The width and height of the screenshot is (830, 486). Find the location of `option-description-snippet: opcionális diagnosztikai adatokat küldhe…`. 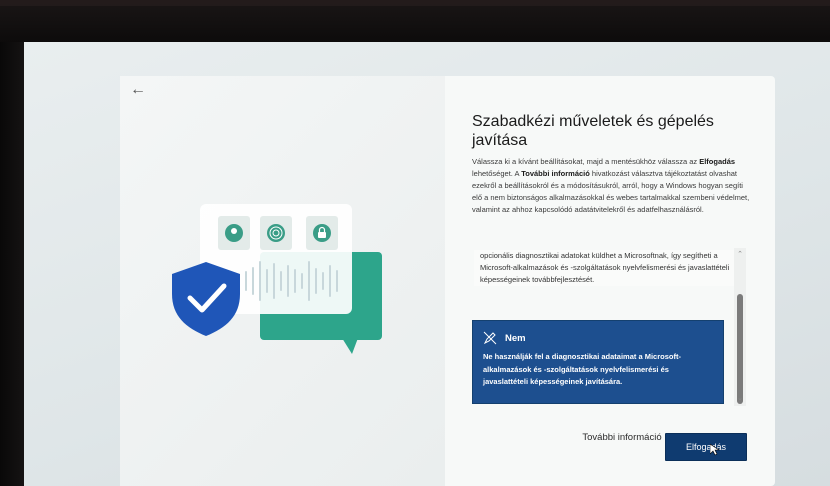

option-description-snippet: opcionális diagnosztikai adatokat küldhe… is located at coordinates (609, 268).